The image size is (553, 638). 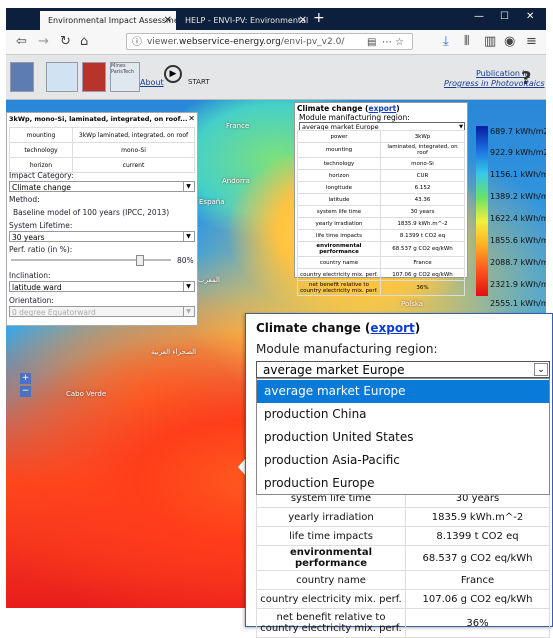 What do you see at coordinates (199, 82) in the screenshot?
I see `start-label: START` at bounding box center [199, 82].